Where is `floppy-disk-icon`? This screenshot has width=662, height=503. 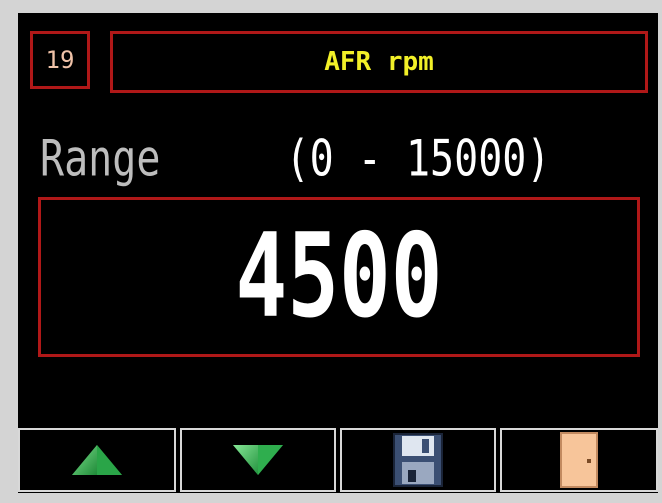
floppy-disk-icon is located at coordinates (418, 460).